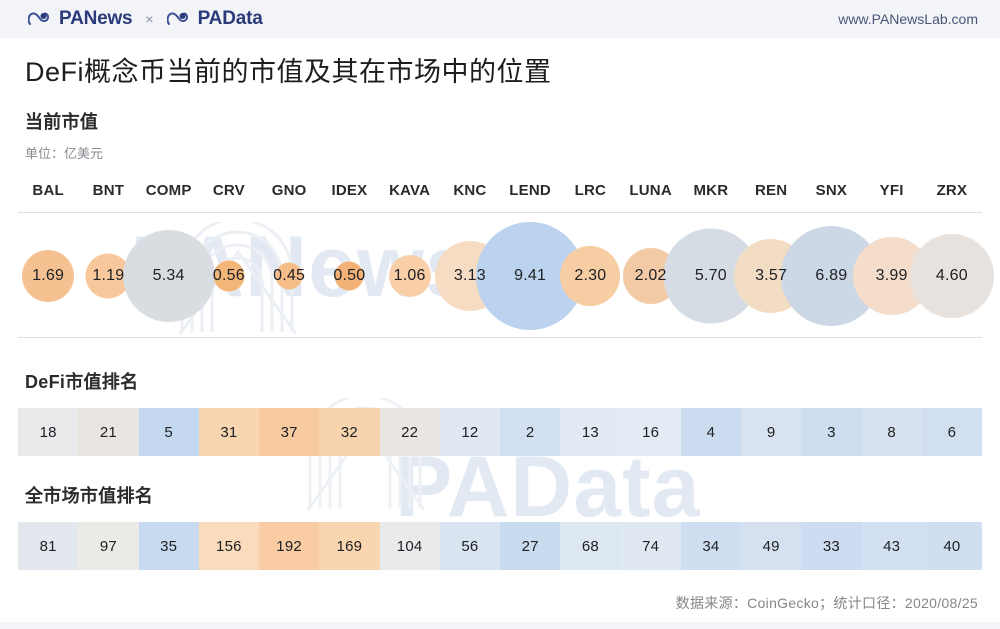 The image size is (1000, 629). I want to click on bubble-value-knc: 3.13, so click(469, 275).